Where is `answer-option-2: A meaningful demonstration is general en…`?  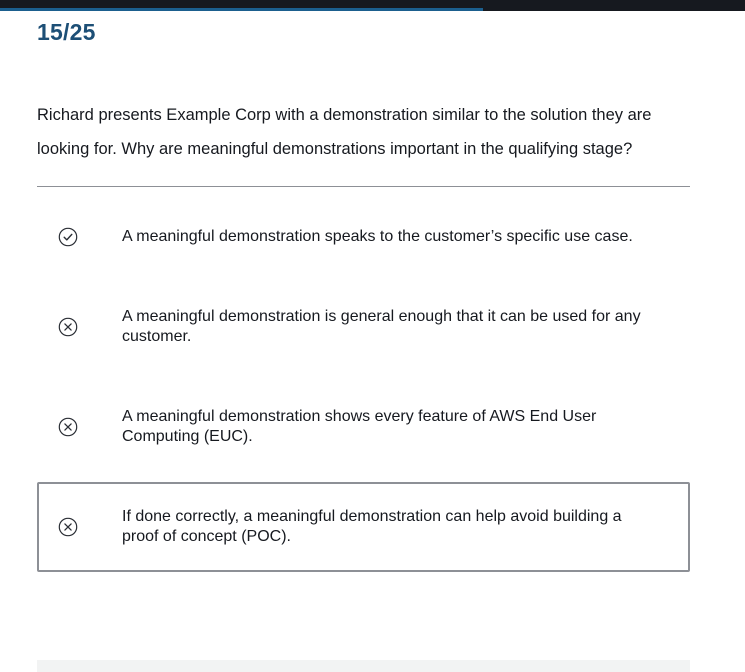
answer-option-2: A meaningful demonstration is general en… is located at coordinates (363, 327).